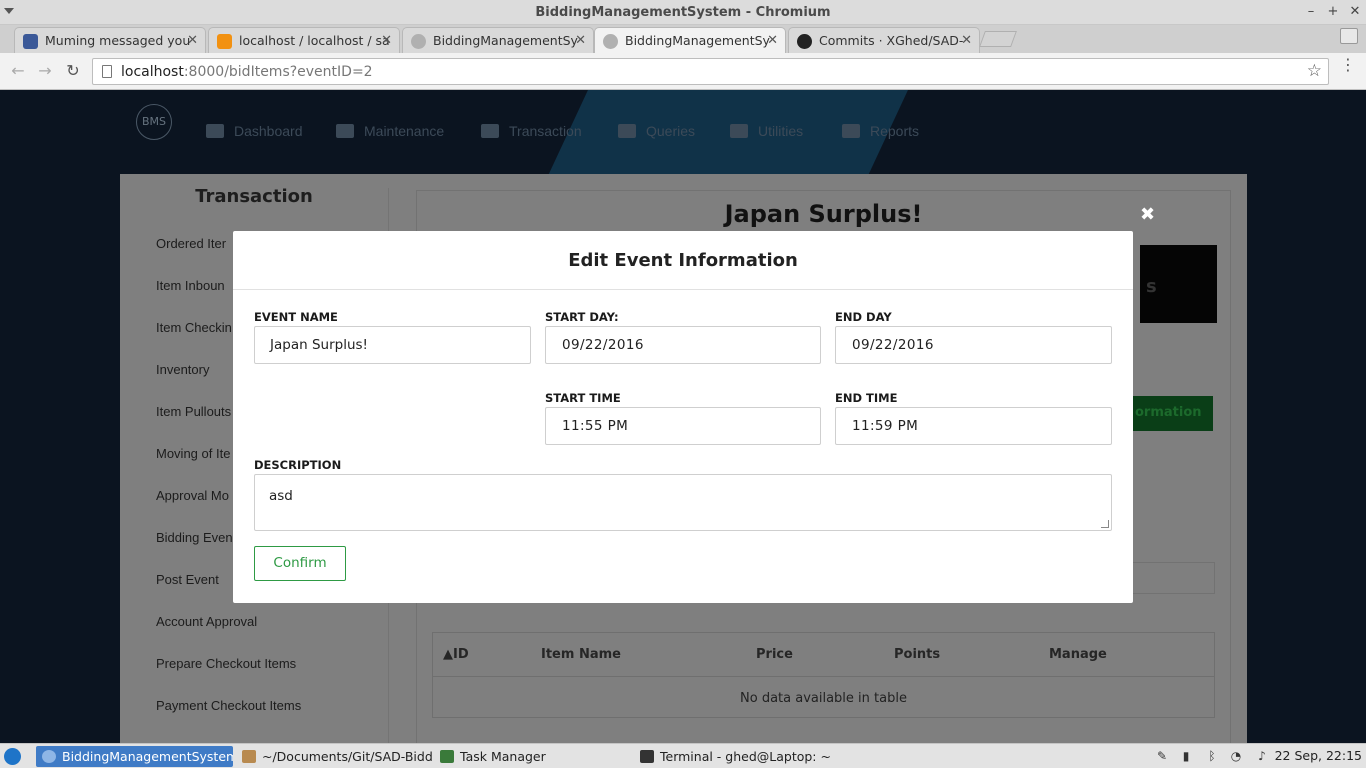 The height and width of the screenshot is (768, 1366). I want to click on column-header-item-name: Item Name, so click(581, 654).